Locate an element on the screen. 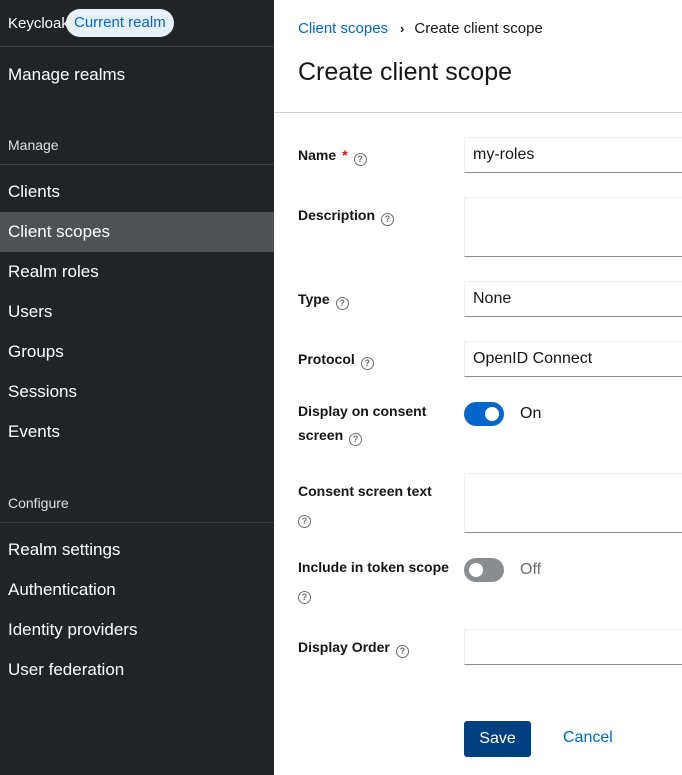 The height and width of the screenshot is (775, 682). display-order-label-text: Display Order is located at coordinates (344, 647).